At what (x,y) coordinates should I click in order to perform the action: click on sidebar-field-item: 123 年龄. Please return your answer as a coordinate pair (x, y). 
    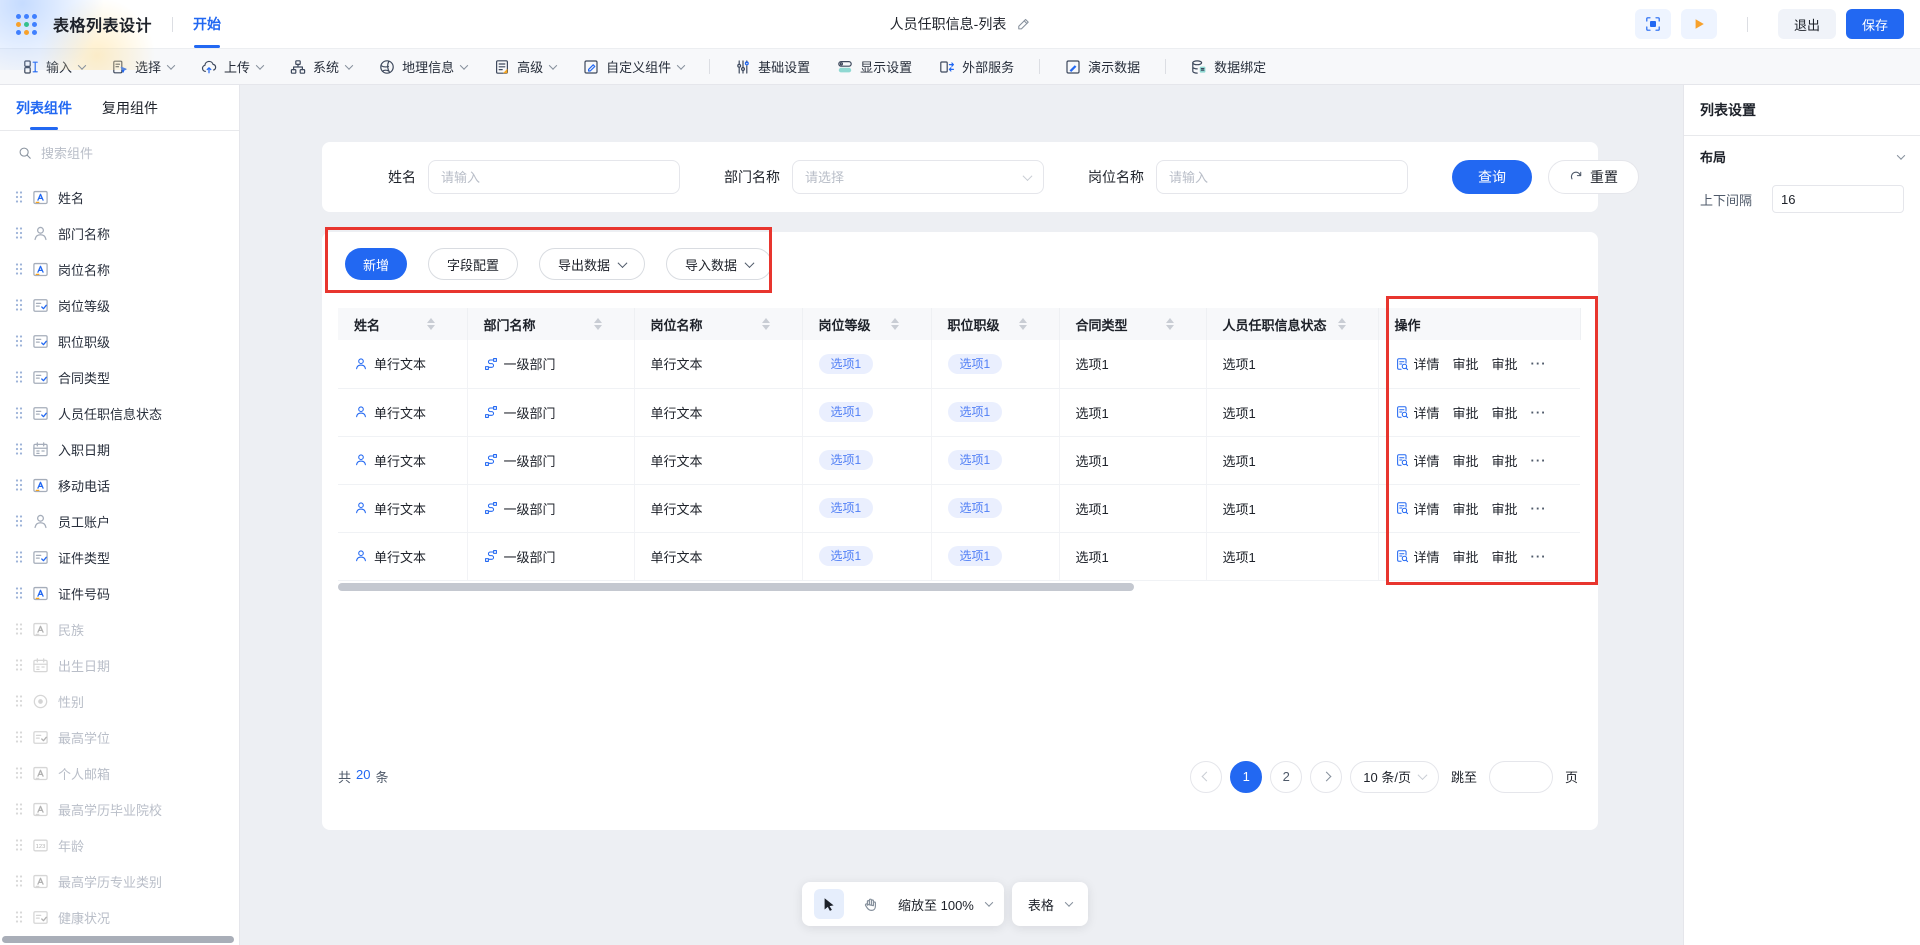
    Looking at the image, I should click on (119, 845).